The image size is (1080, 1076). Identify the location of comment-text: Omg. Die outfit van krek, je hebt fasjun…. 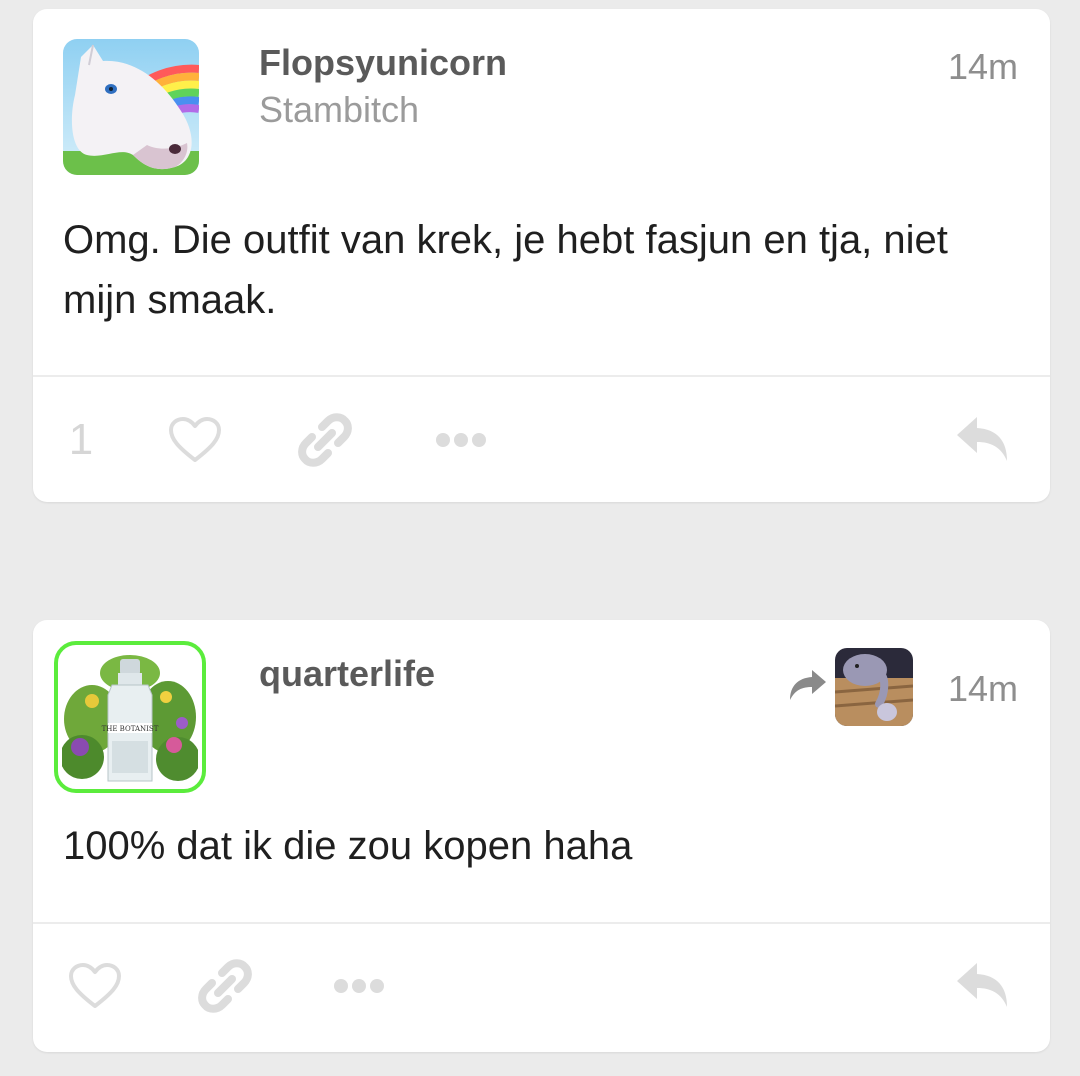
(505, 270).